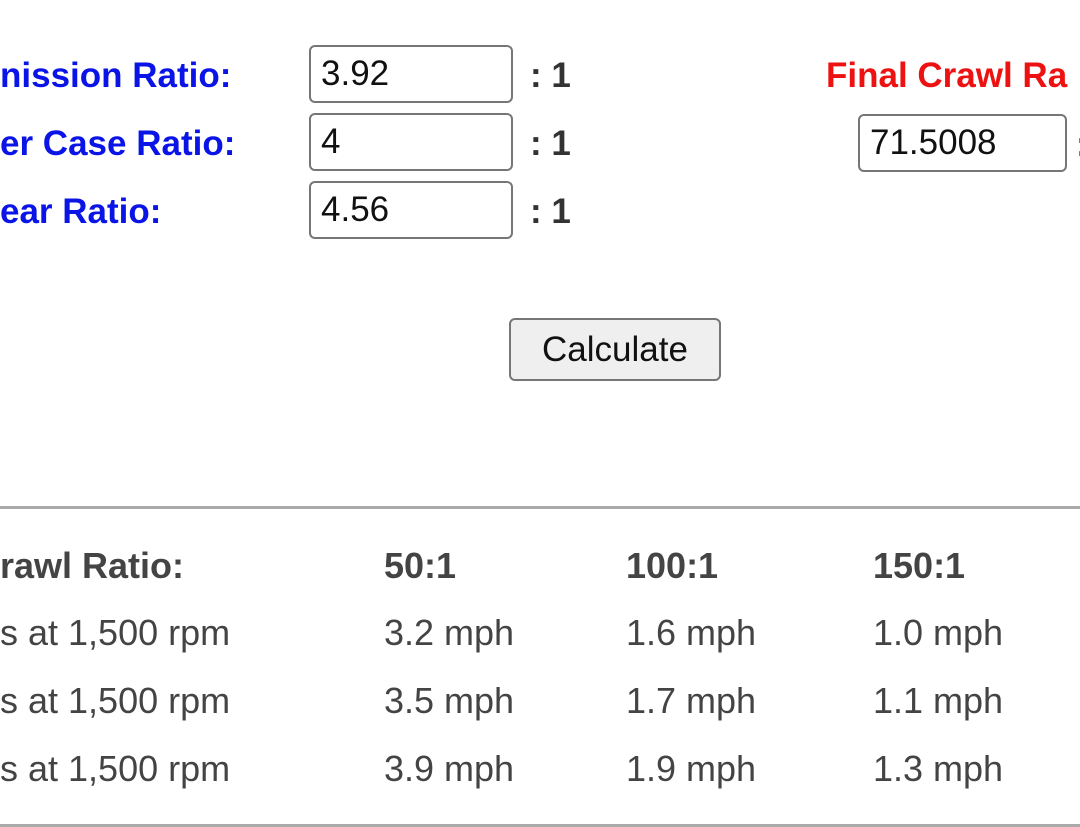  What do you see at coordinates (449, 700) in the screenshot?
I see `speed-cell: 3.5 mph` at bounding box center [449, 700].